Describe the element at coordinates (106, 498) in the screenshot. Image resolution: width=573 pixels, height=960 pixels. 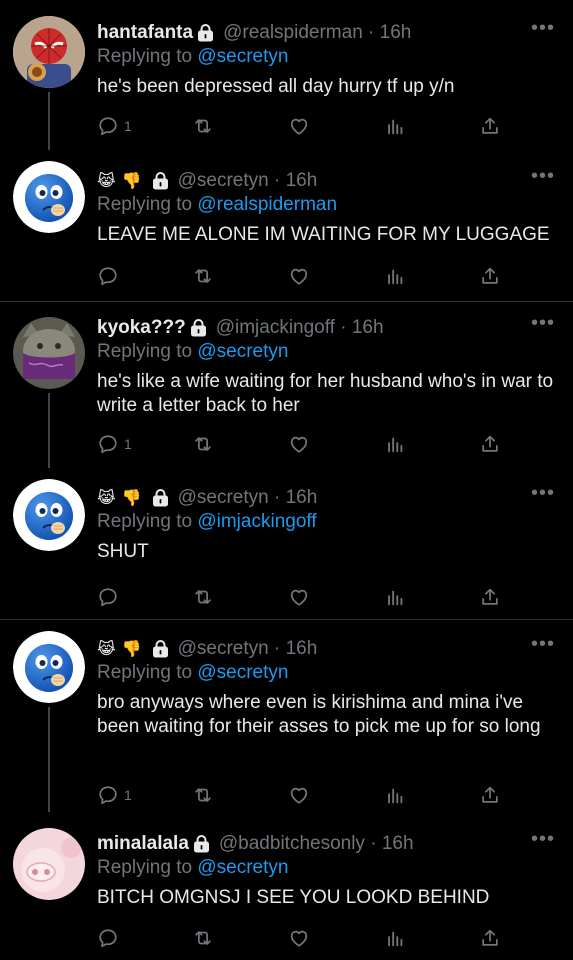
I see `emoji: 😹` at that location.